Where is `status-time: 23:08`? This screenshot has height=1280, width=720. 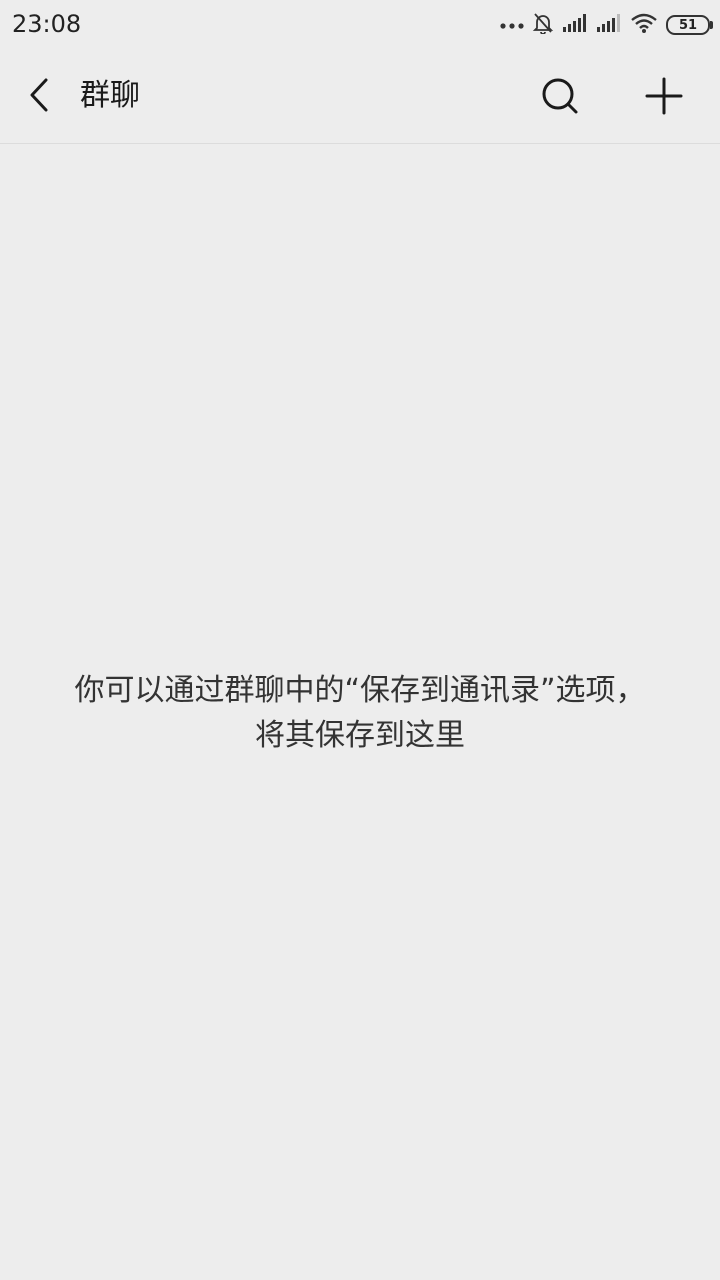 status-time: 23:08 is located at coordinates (47, 24).